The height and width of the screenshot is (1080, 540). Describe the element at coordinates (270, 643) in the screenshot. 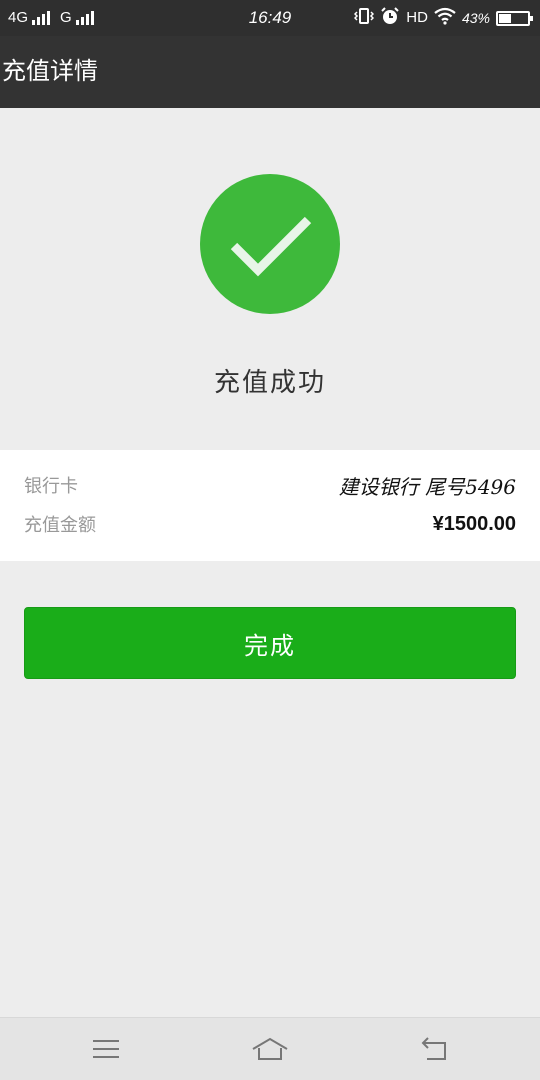

I see `done-button: 完成` at that location.